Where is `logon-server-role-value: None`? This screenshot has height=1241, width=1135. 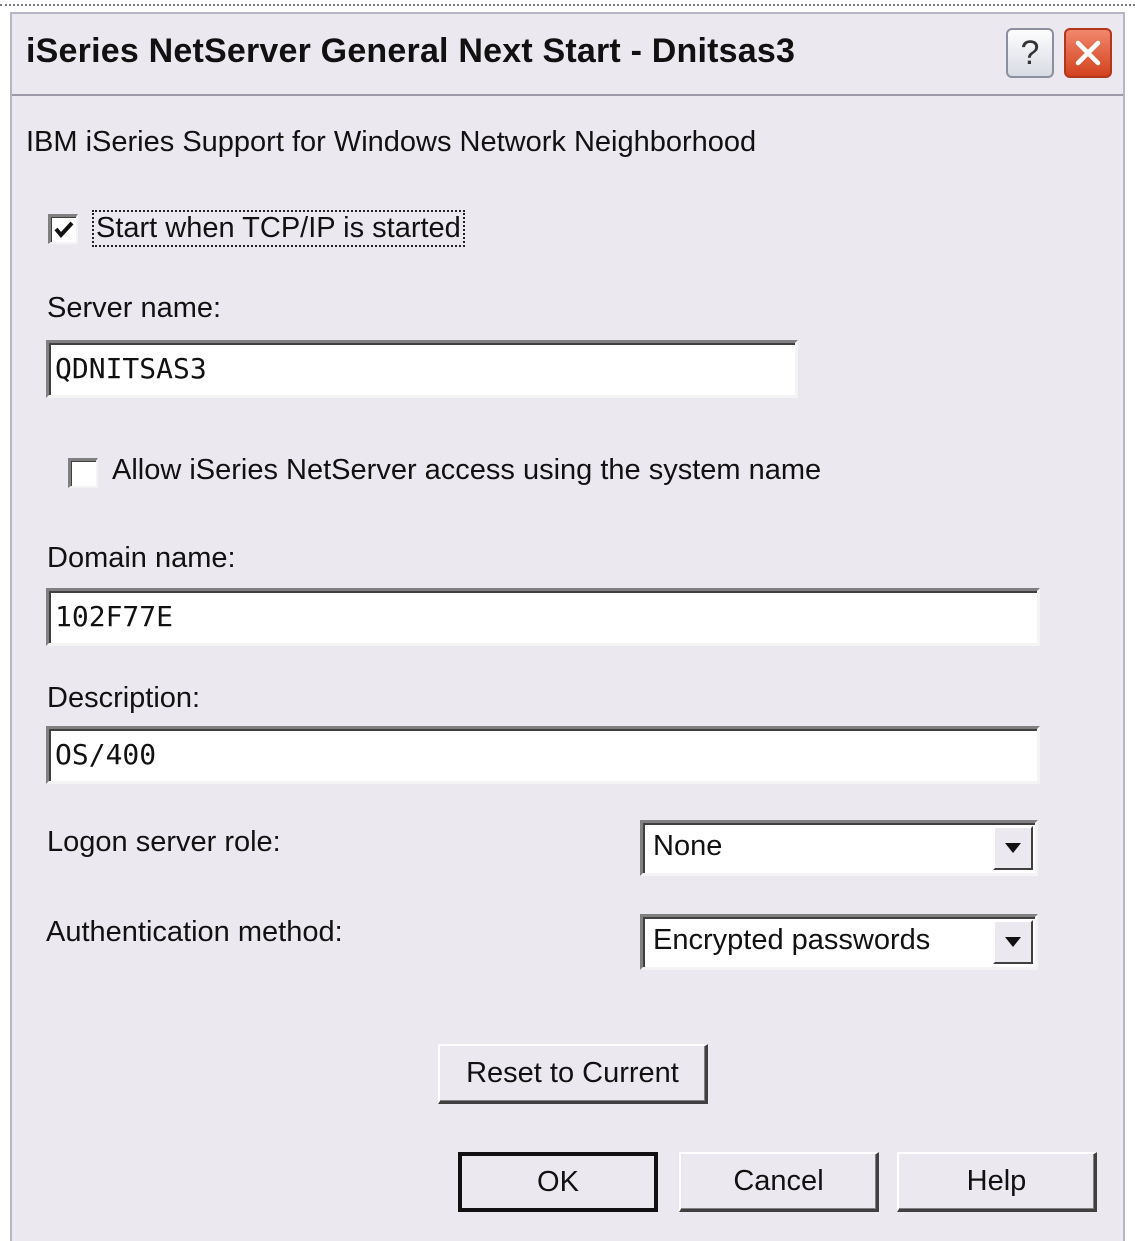 logon-server-role-value: None is located at coordinates (688, 846).